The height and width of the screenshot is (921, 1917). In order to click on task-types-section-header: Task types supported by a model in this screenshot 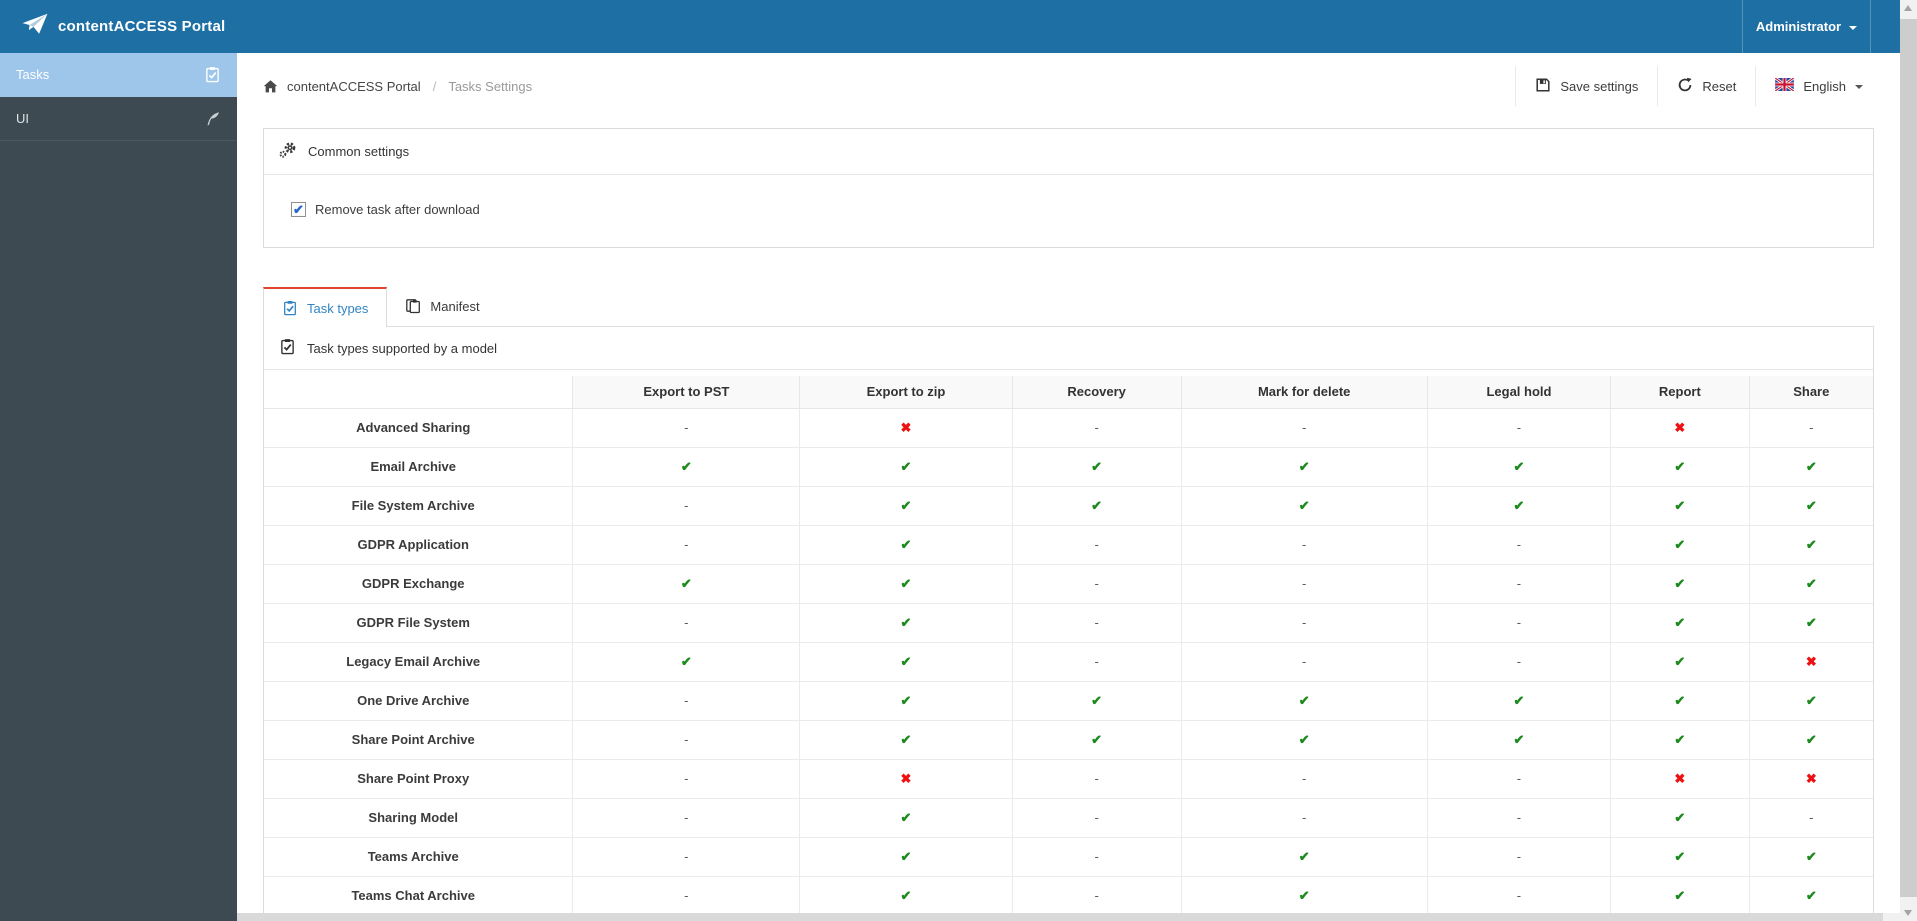, I will do `click(1068, 348)`.